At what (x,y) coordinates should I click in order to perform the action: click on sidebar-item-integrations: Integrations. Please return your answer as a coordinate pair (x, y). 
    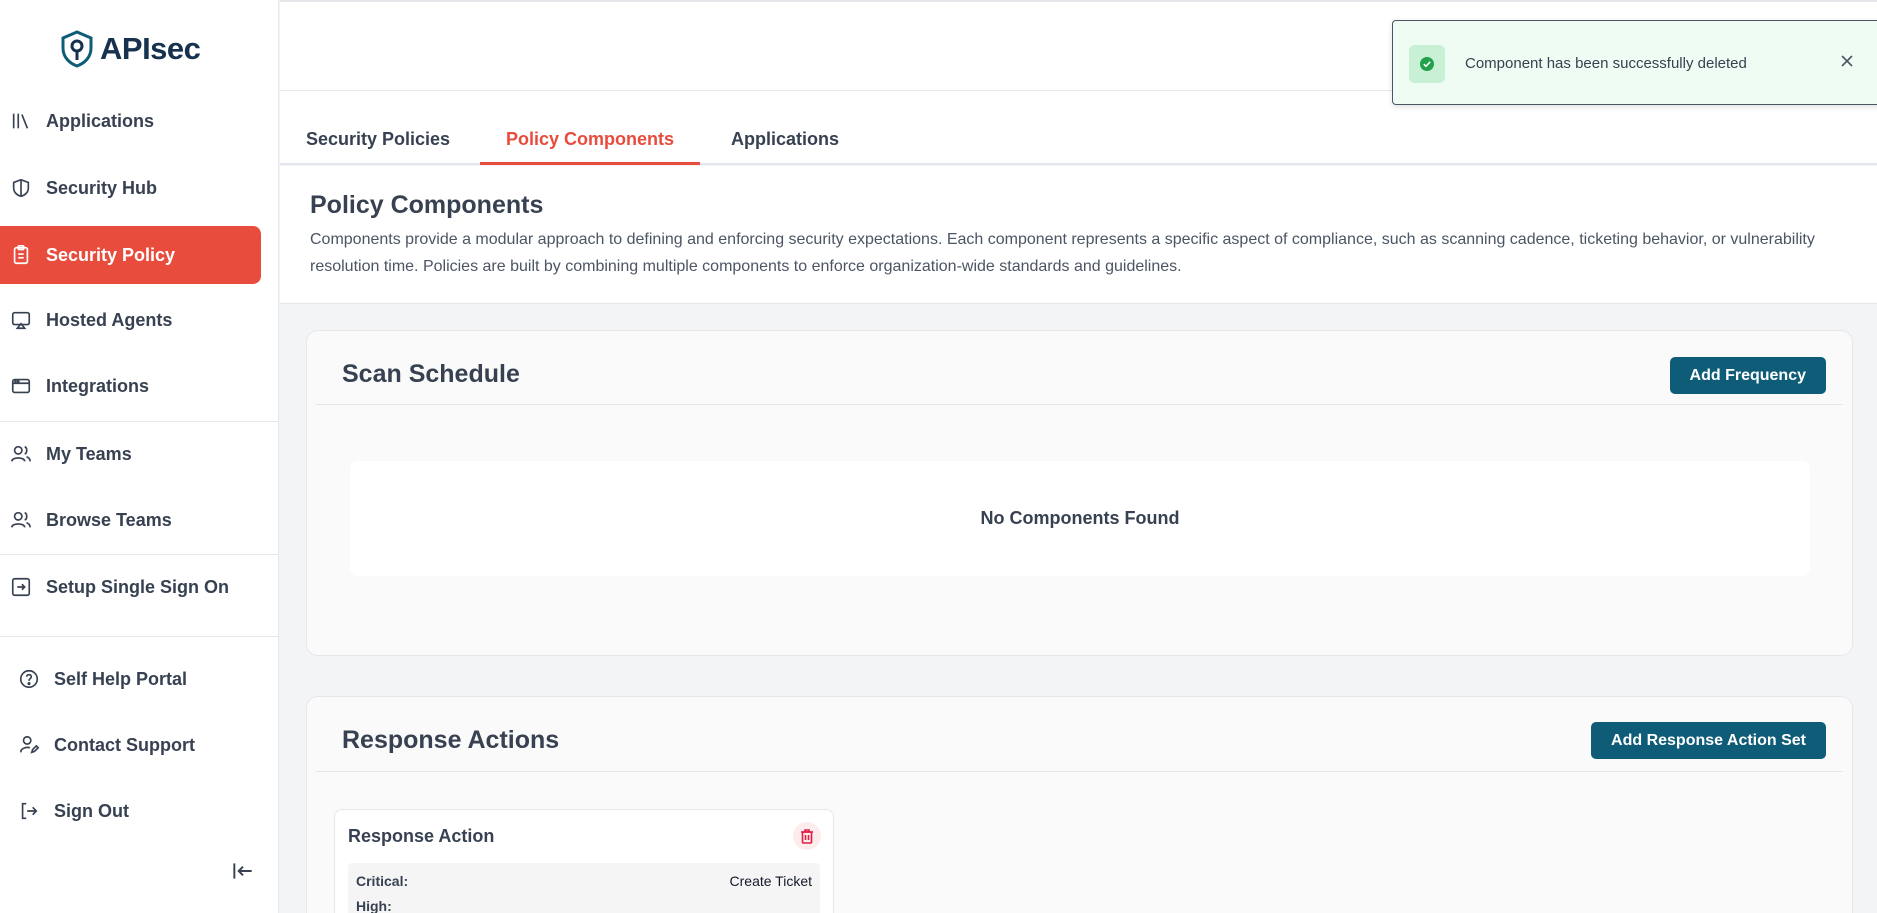
    Looking at the image, I should click on (130, 386).